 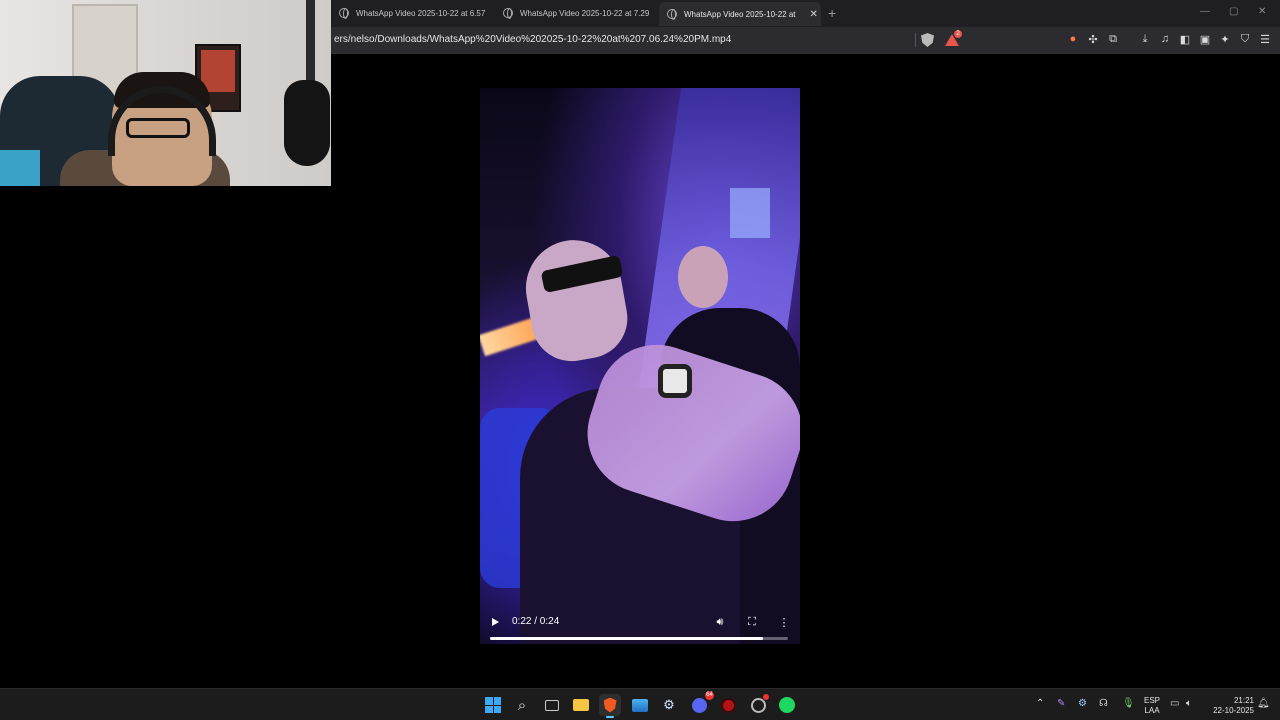 I want to click on search-icon: ⌕, so click(x=522, y=705).